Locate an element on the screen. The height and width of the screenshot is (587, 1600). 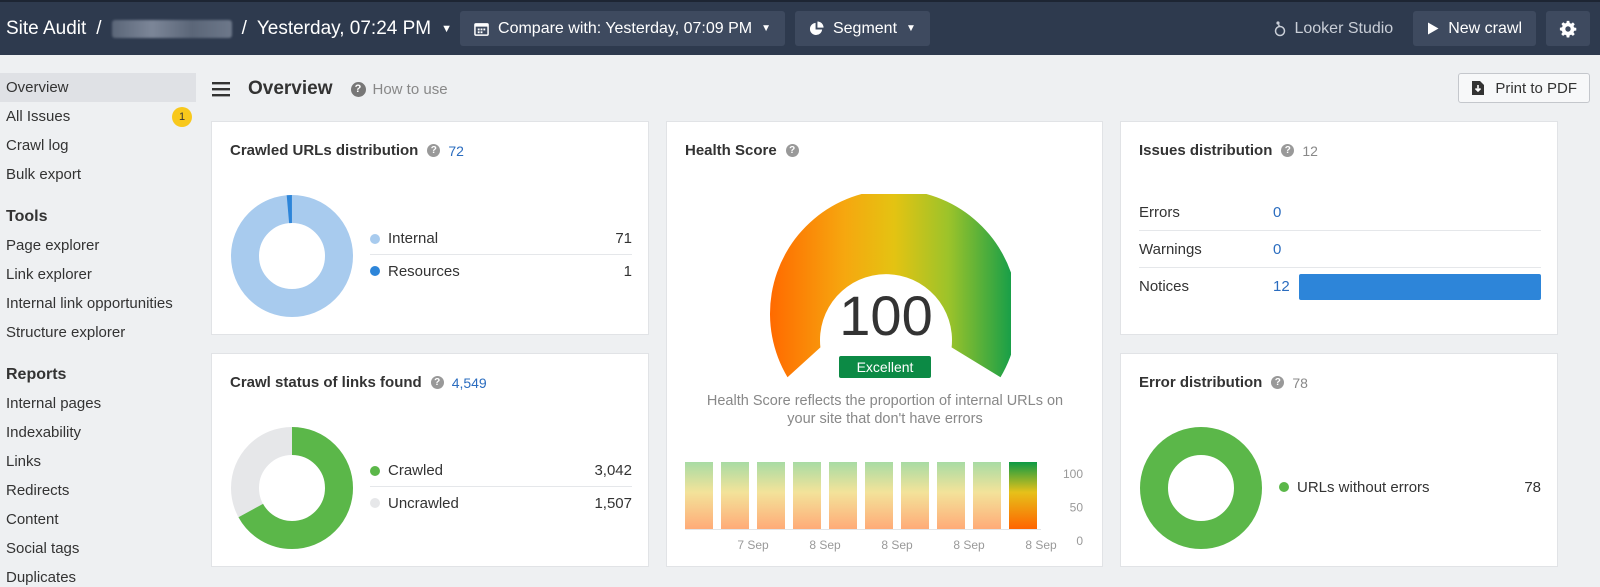
new-crawl-button: New crawl is located at coordinates (1474, 28).